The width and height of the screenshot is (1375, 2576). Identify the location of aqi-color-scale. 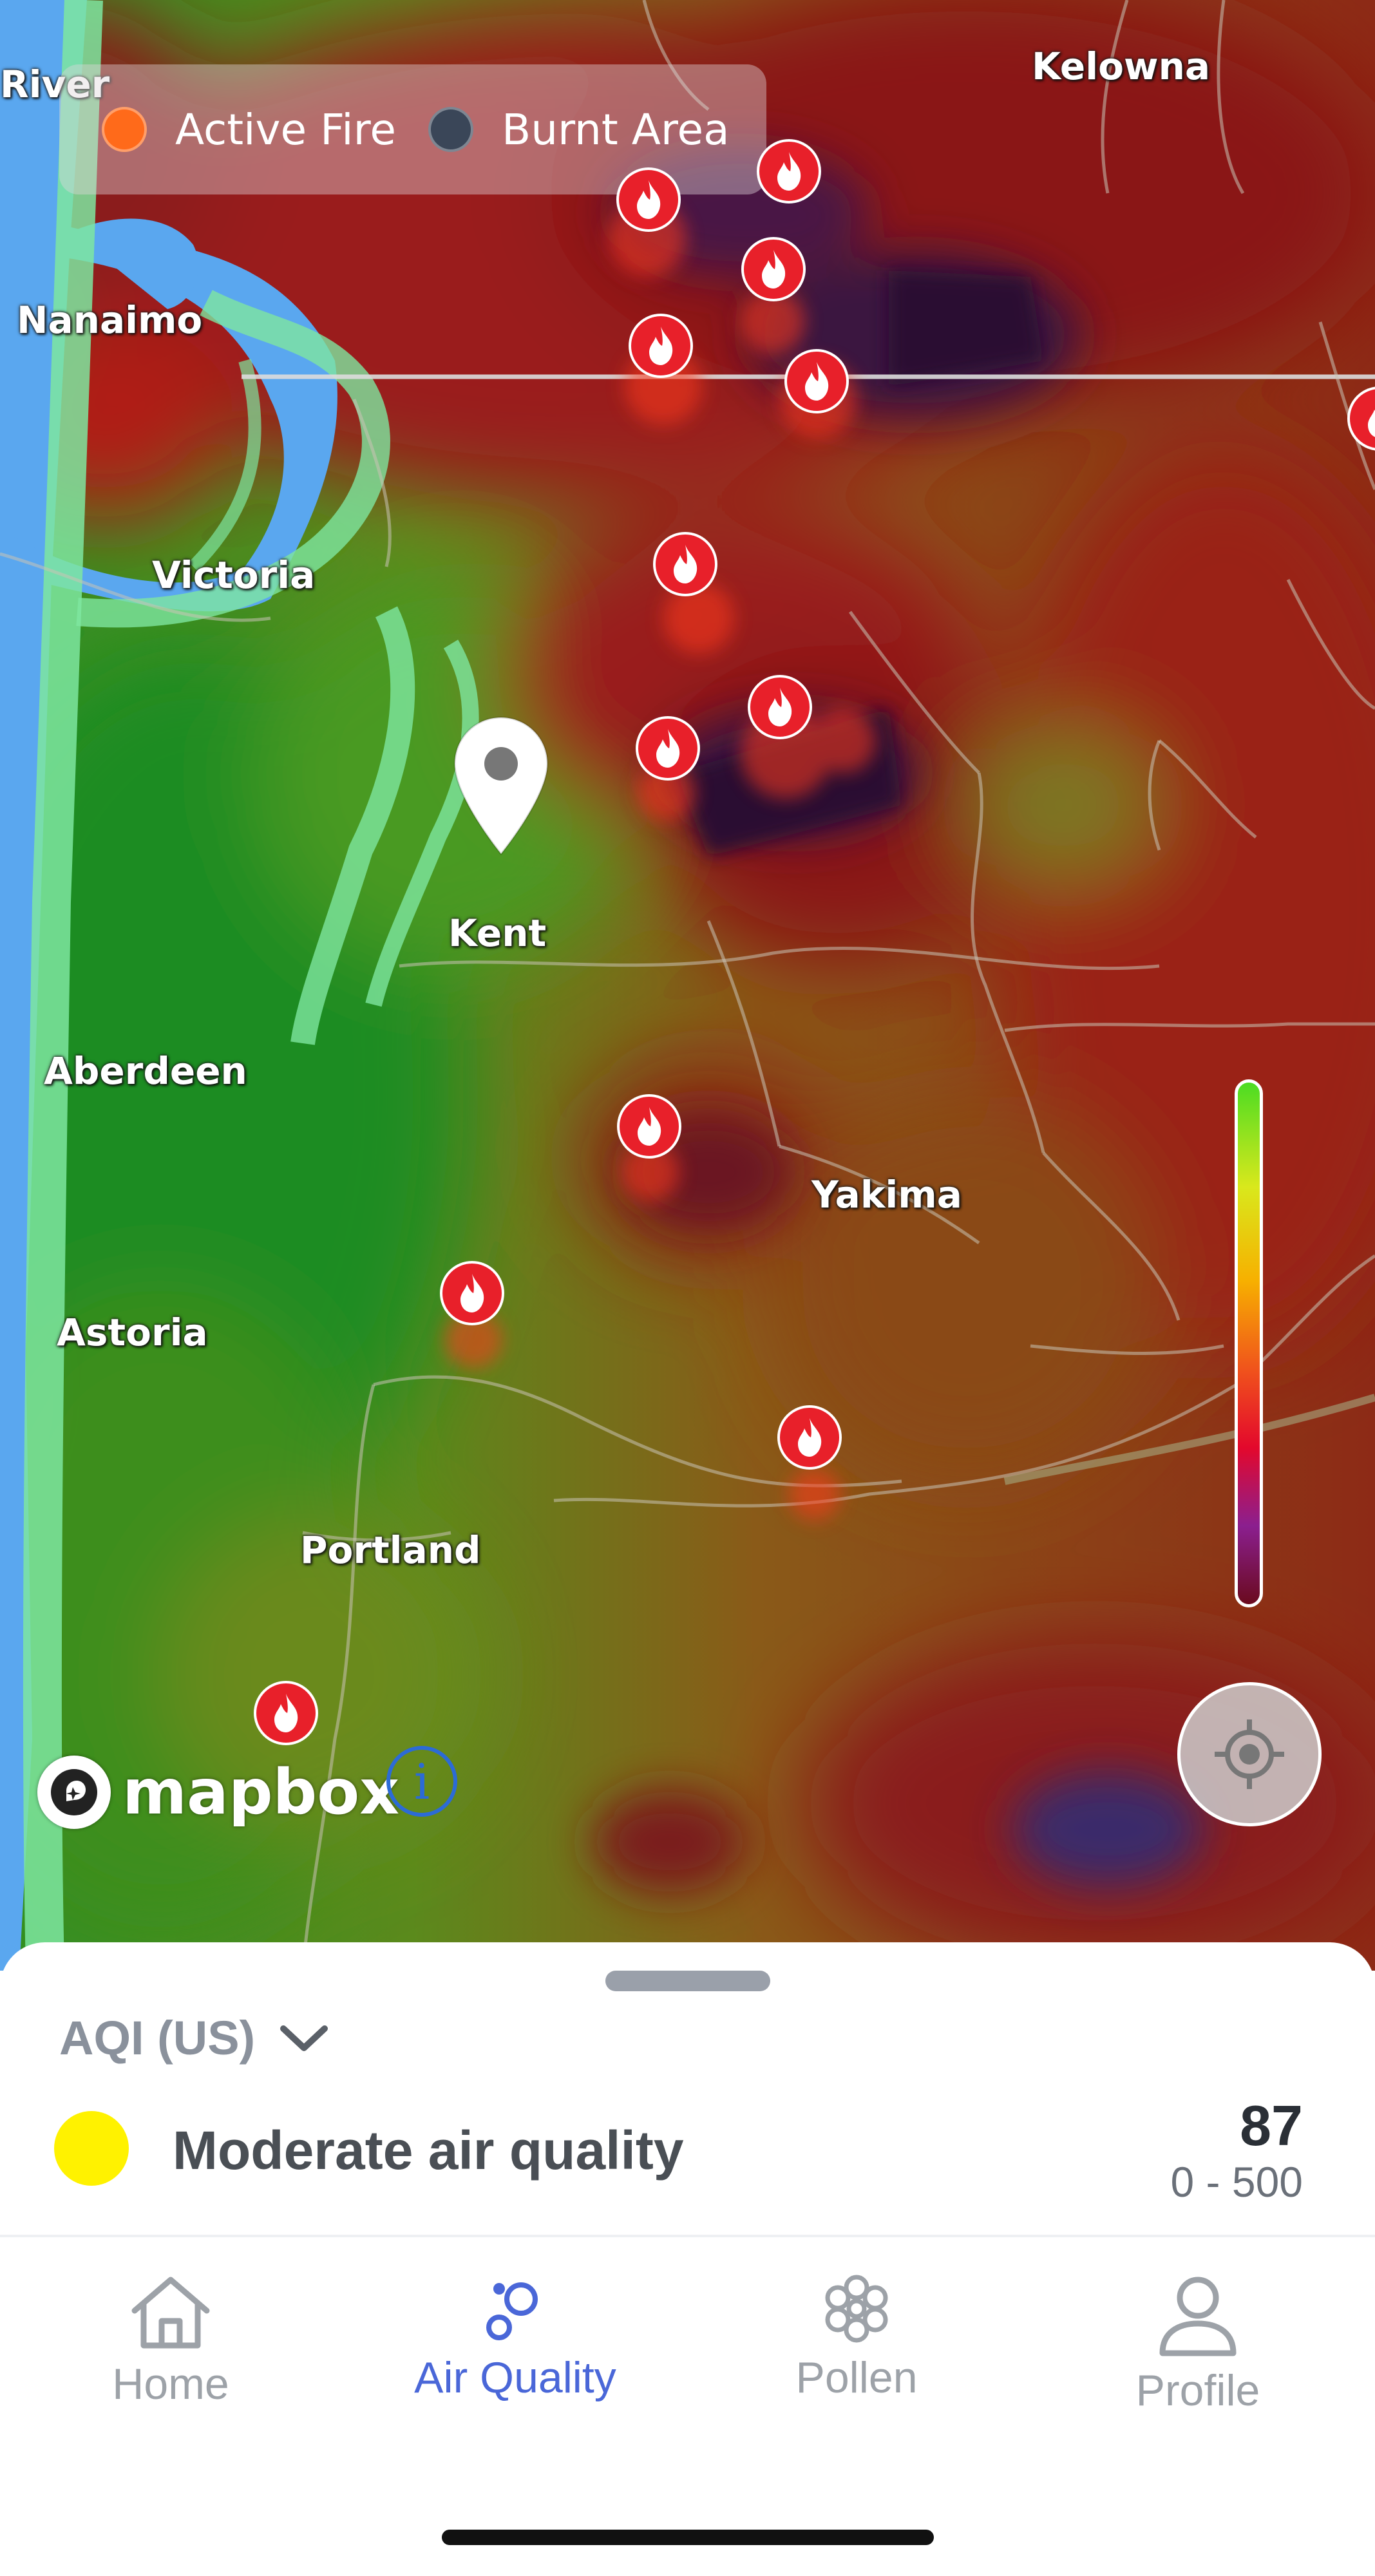
(1249, 1343).